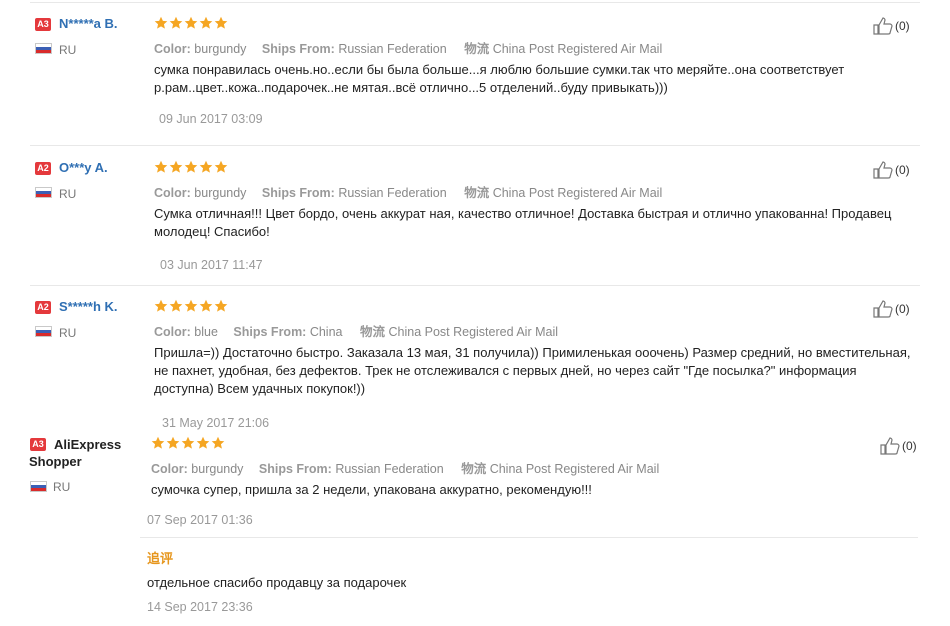  Describe the element at coordinates (43, 24) in the screenshot. I see `buyer-level-badge: A3` at that location.